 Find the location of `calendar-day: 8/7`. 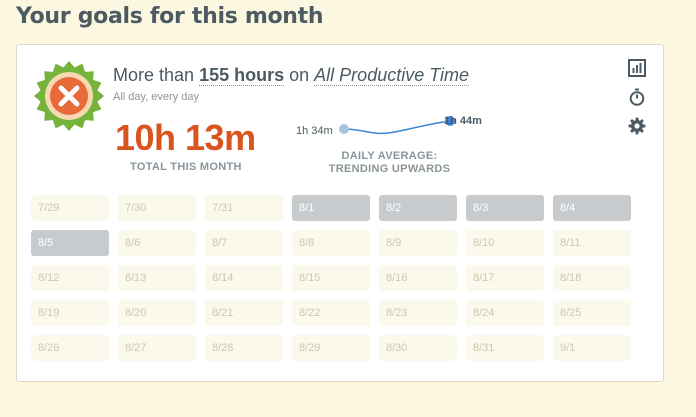

calendar-day: 8/7 is located at coordinates (244, 243).